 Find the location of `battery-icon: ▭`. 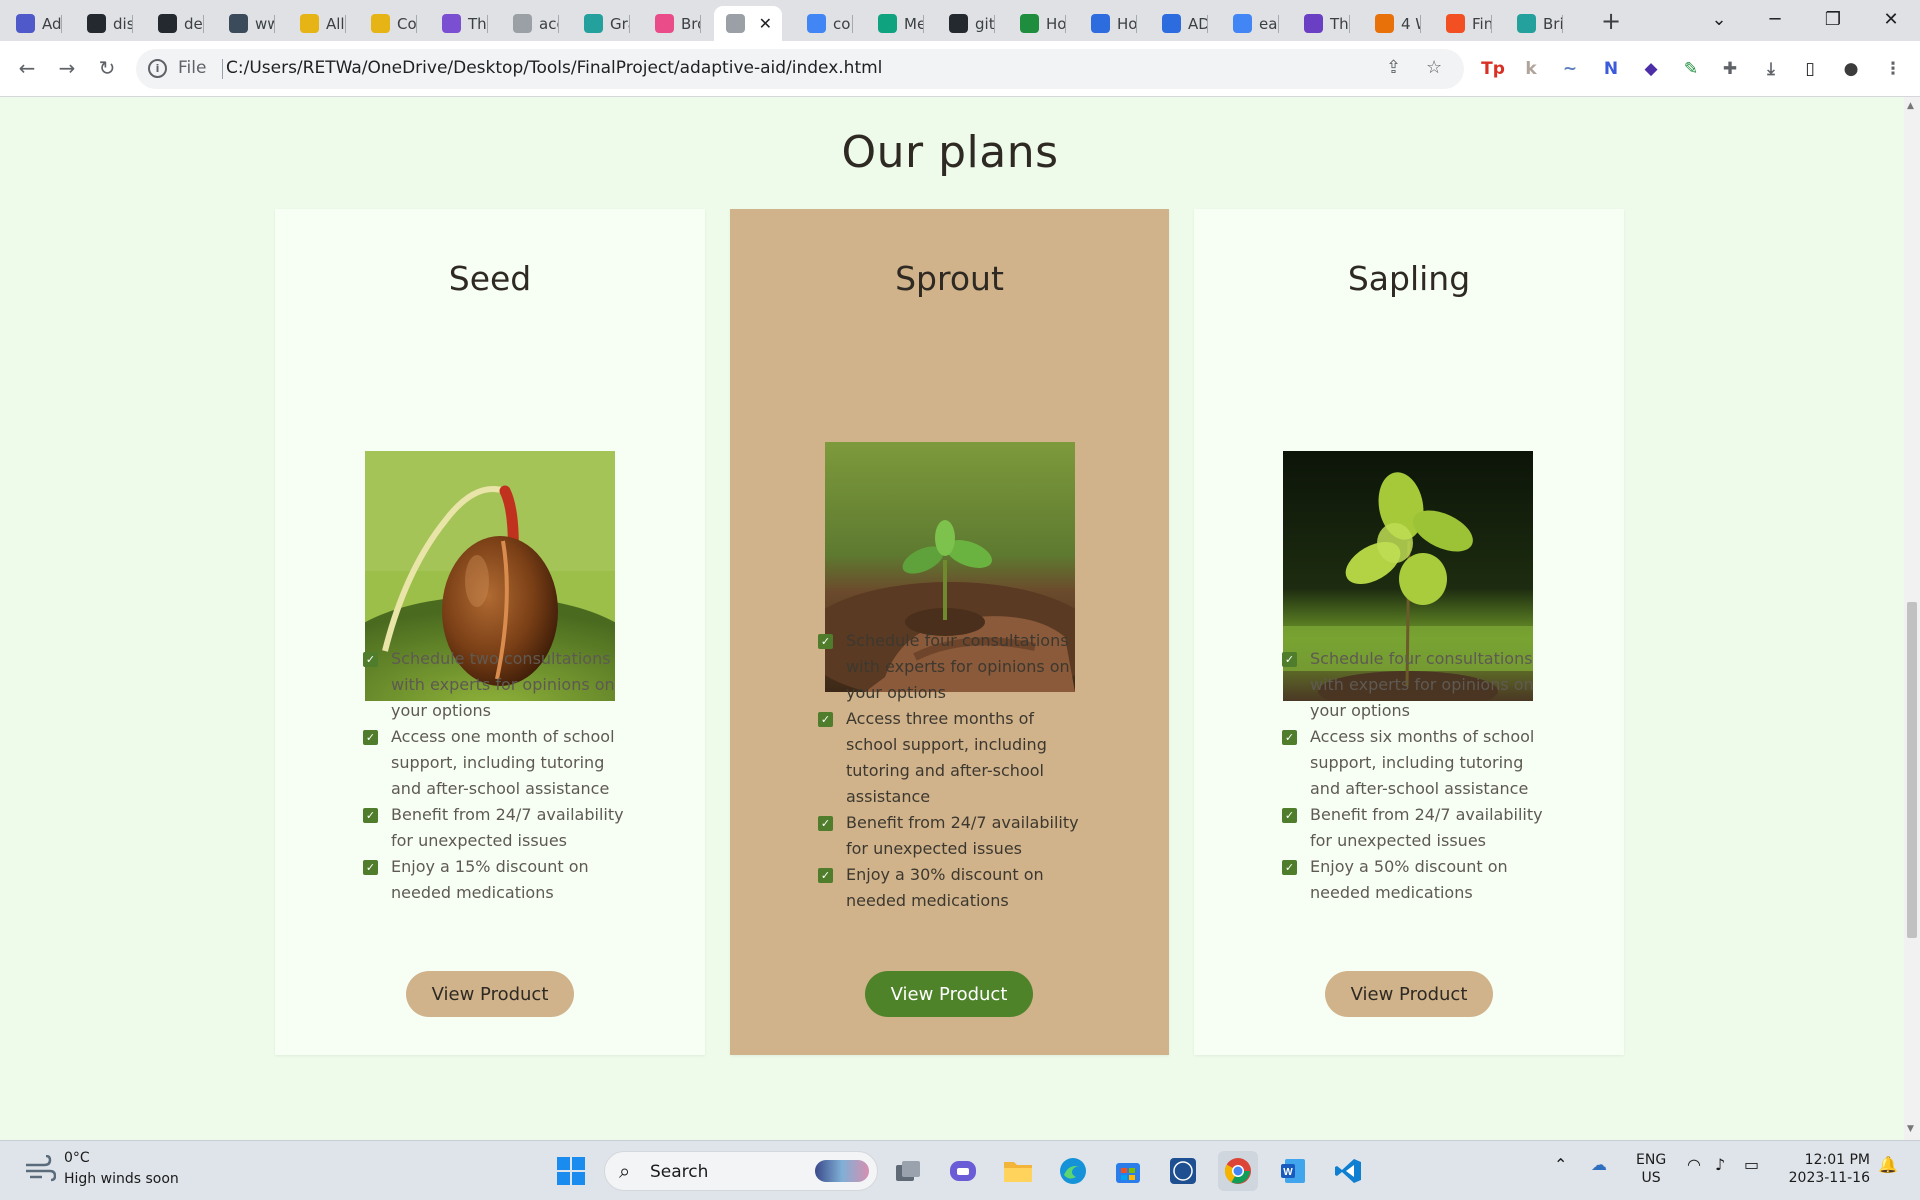

battery-icon: ▭ is located at coordinates (1751, 1164).